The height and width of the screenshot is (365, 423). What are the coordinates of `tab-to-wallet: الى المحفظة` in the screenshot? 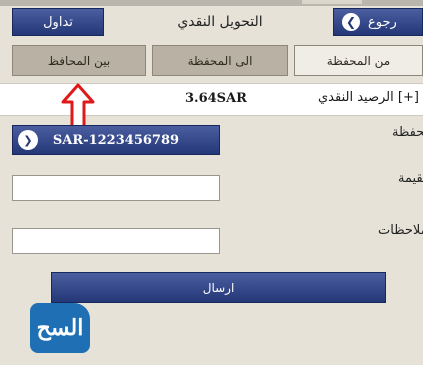 It's located at (220, 60).